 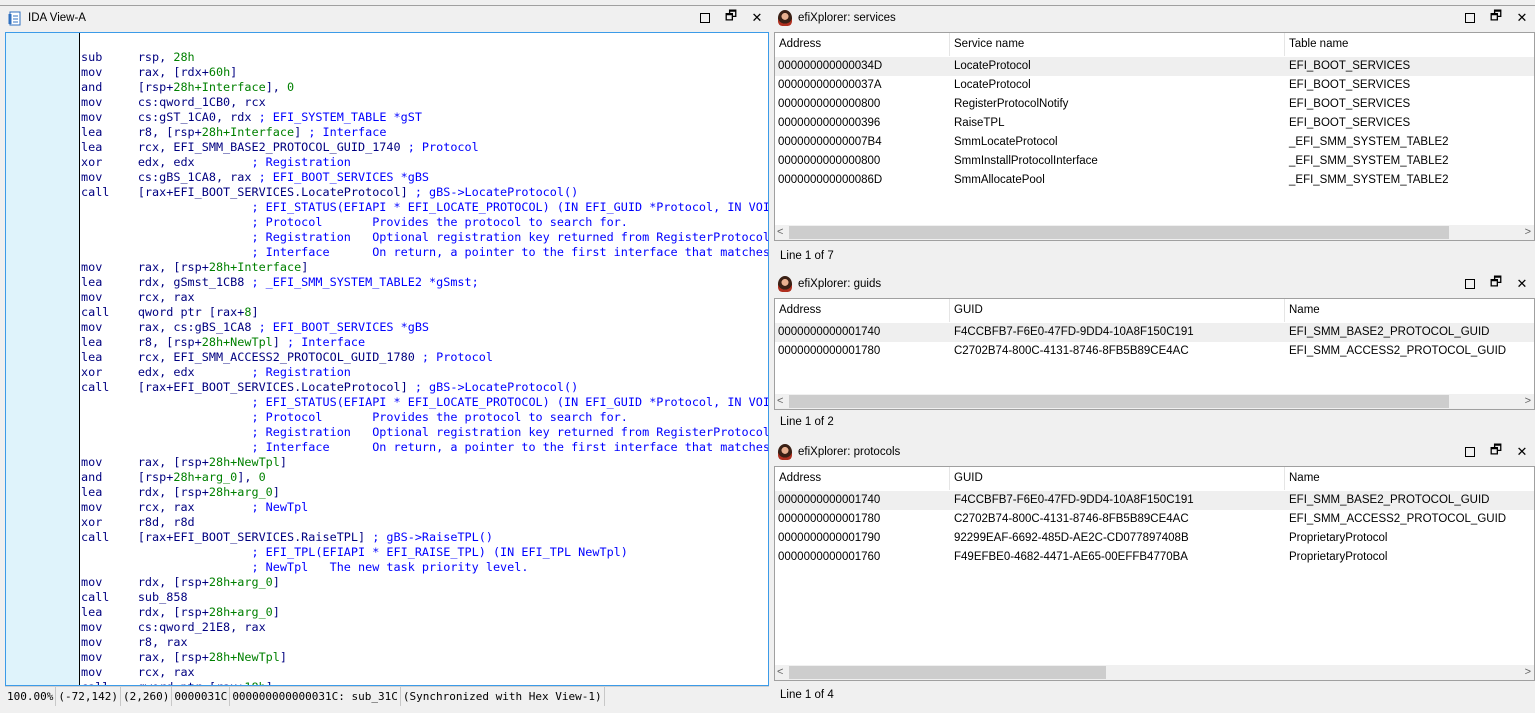 I want to click on code-line: lea r8, [rsp+28h+NewTpl] ; Interface, so click(x=424, y=342).